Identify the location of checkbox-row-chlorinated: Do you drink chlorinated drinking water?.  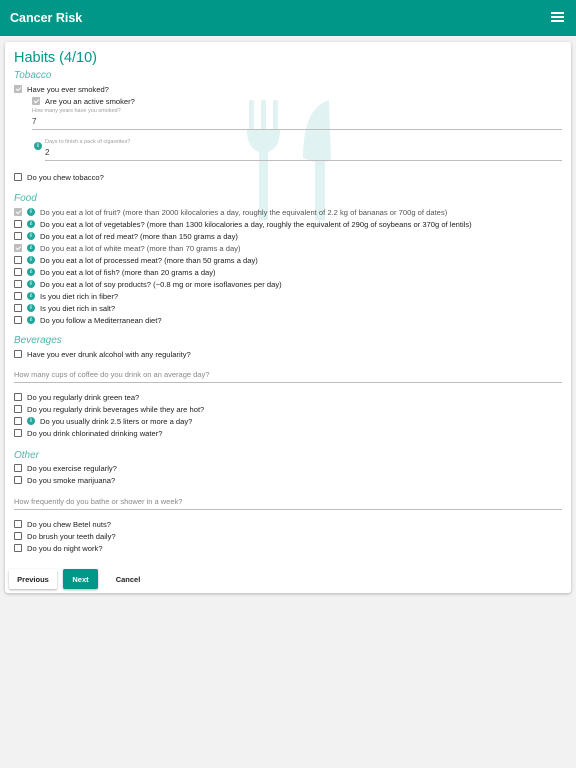
(88, 433).